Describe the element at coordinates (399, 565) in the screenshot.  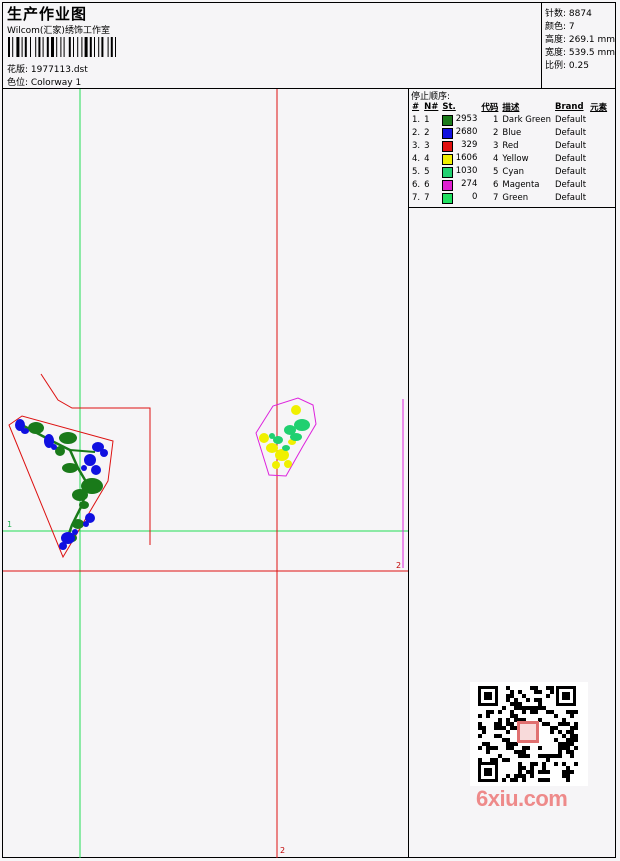
I see `guide-marker-2: 2` at that location.